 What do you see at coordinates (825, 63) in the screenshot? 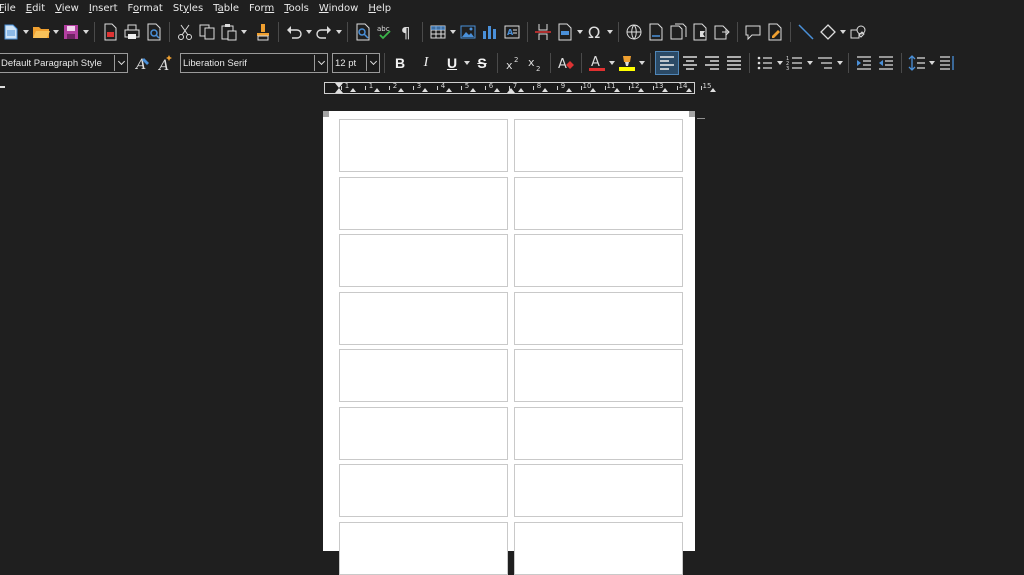
I see `outline-list-icon` at bounding box center [825, 63].